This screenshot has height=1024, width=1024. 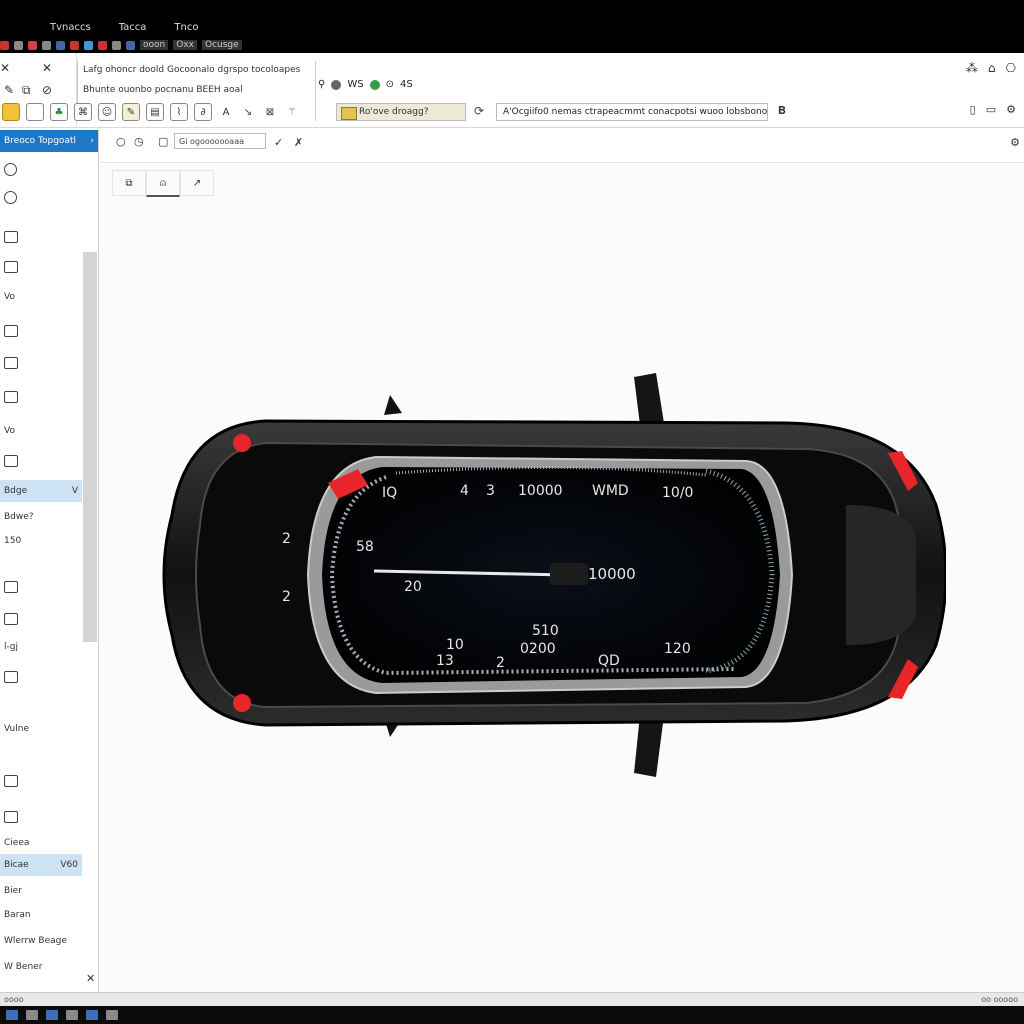 I want to click on frame-icon: ▢, so click(x=163, y=141).